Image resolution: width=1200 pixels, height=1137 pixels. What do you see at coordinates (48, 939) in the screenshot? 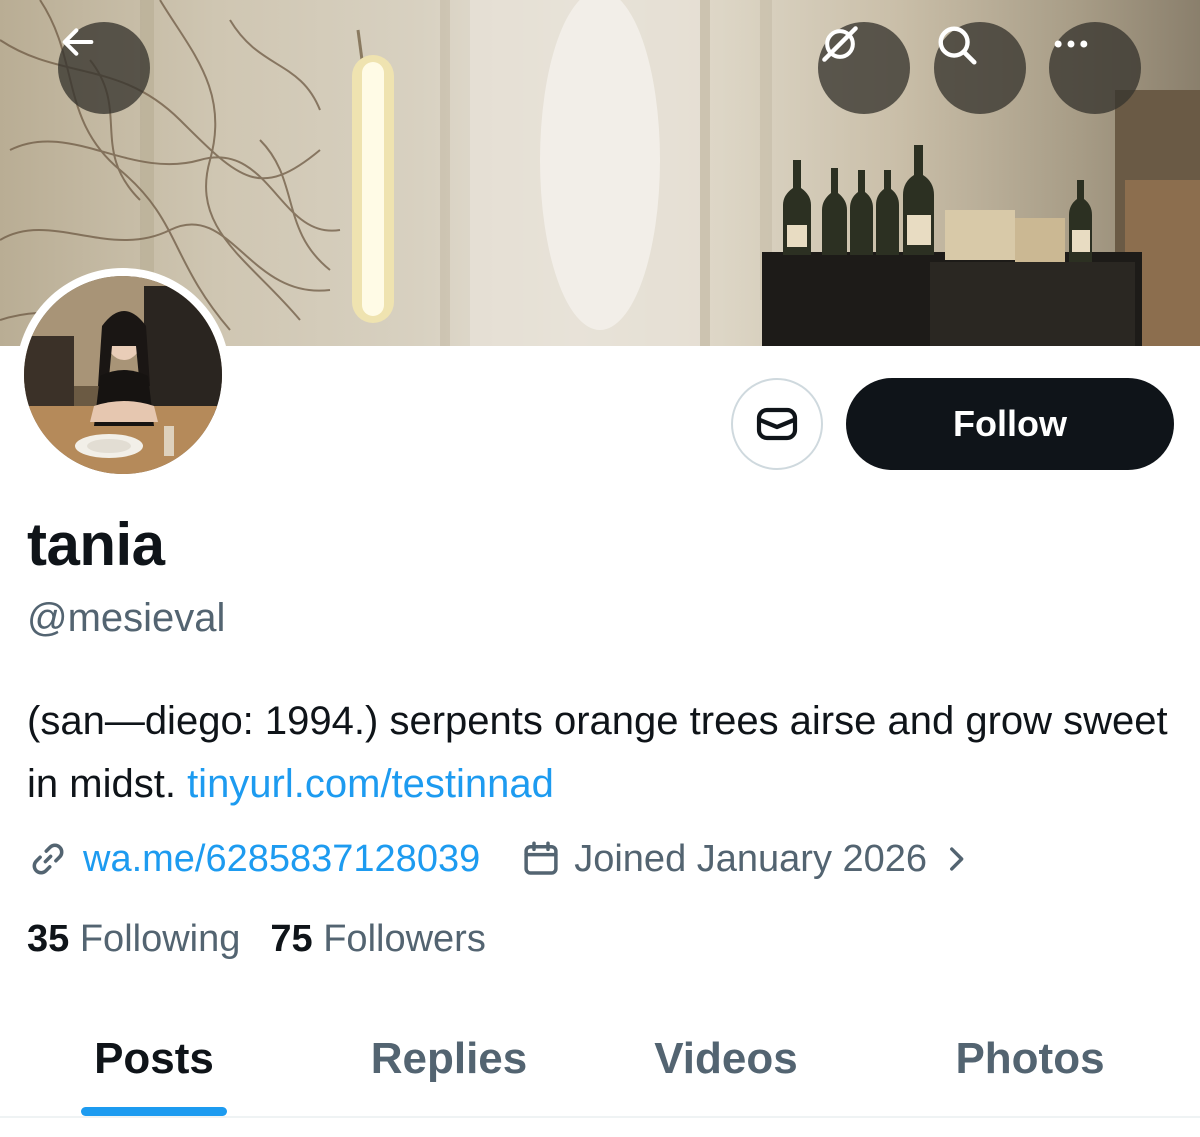
I see `following-number: 35` at bounding box center [48, 939].